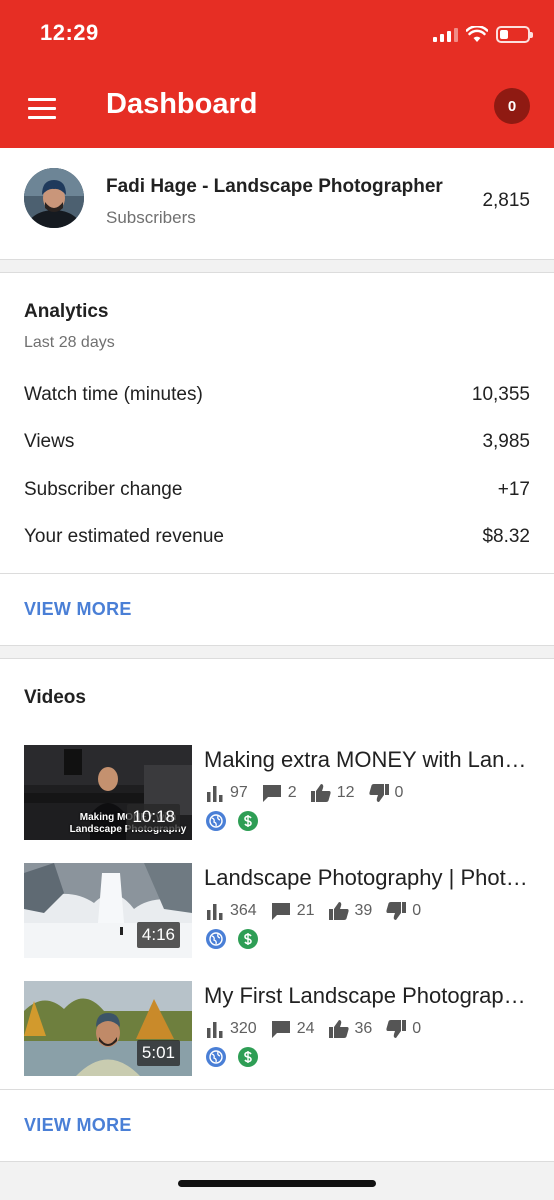 The height and width of the screenshot is (1200, 554). Describe the element at coordinates (512, 106) in the screenshot. I see `notification-badge: 0` at that location.